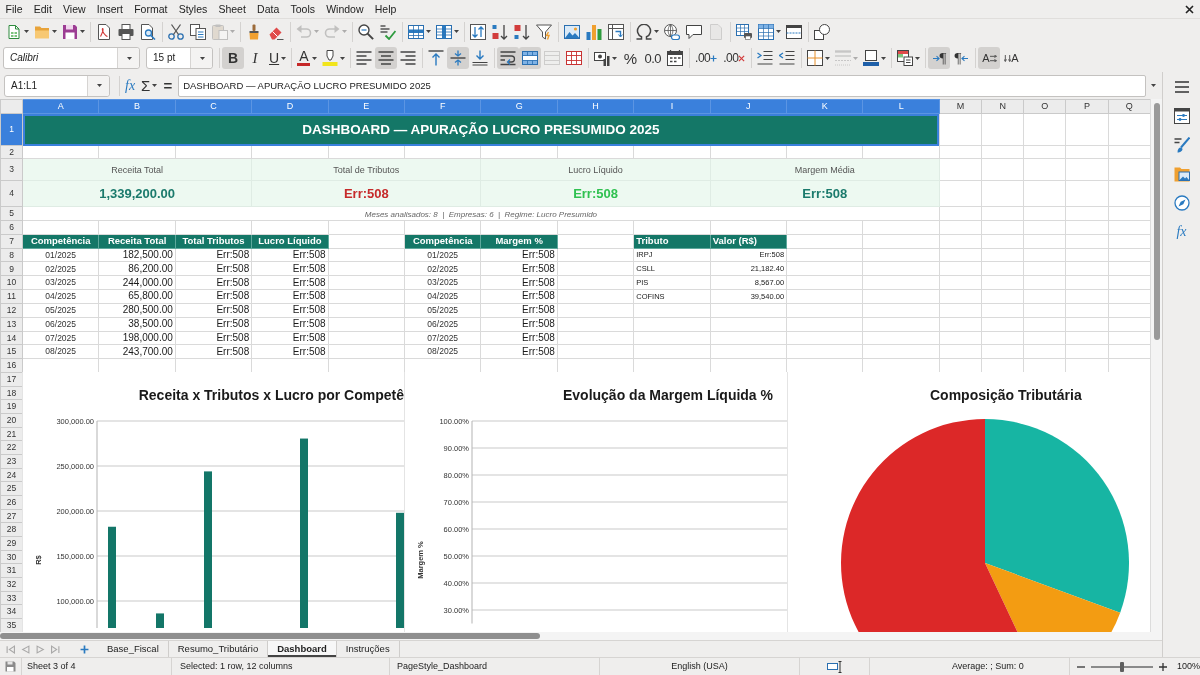 This screenshot has width=1200, height=675. I want to click on omega-icon, so click(644, 31).